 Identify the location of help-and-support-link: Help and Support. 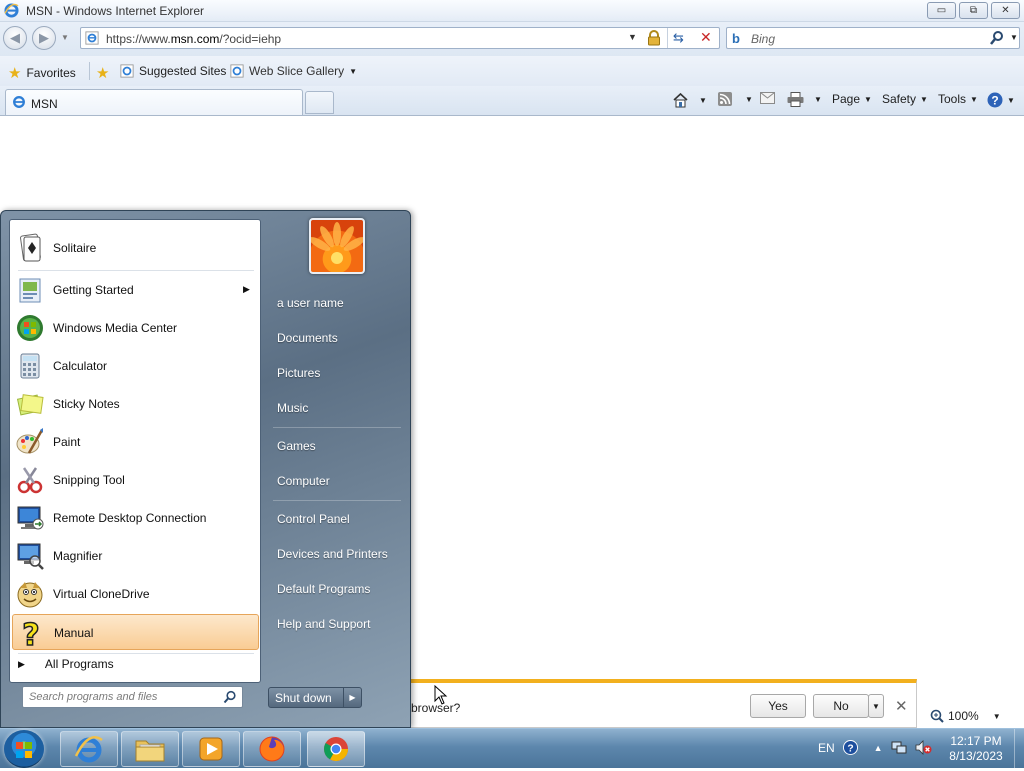
(323, 624).